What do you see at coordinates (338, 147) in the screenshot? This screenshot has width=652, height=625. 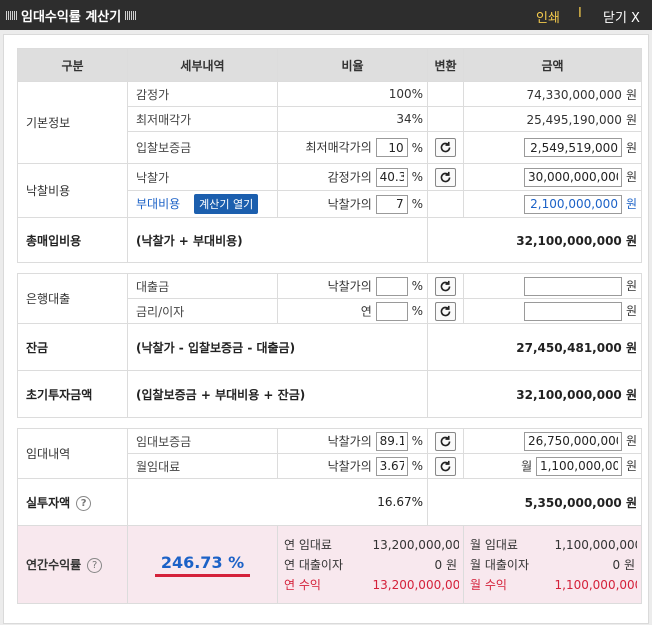 I see `ratio-prefix: 최저매각가의` at bounding box center [338, 147].